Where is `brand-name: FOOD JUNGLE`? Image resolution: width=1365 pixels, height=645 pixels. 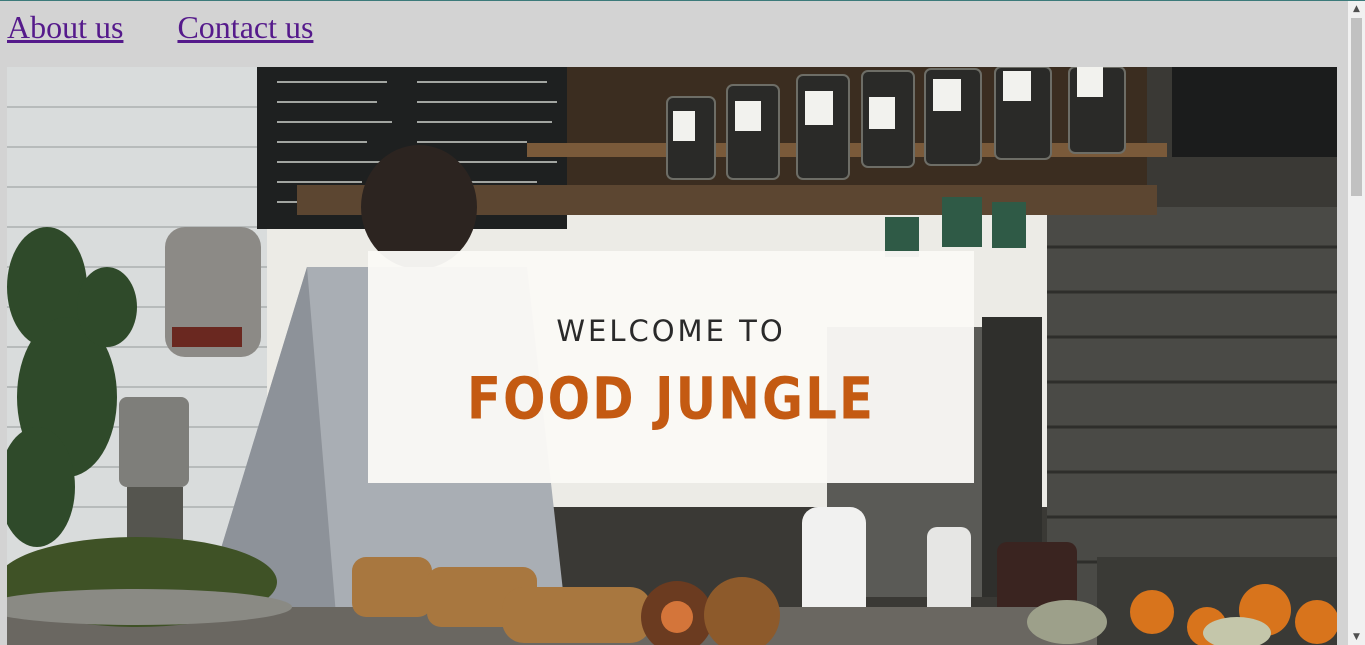 brand-name: FOOD JUNGLE is located at coordinates (671, 399).